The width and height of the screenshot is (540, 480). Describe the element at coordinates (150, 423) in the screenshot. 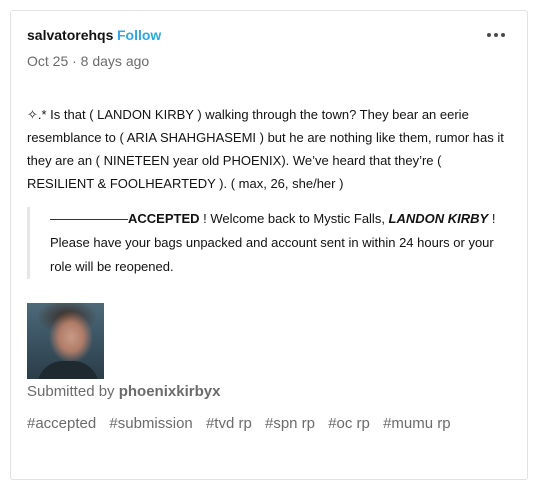

I see `tag-link: #submission` at that location.